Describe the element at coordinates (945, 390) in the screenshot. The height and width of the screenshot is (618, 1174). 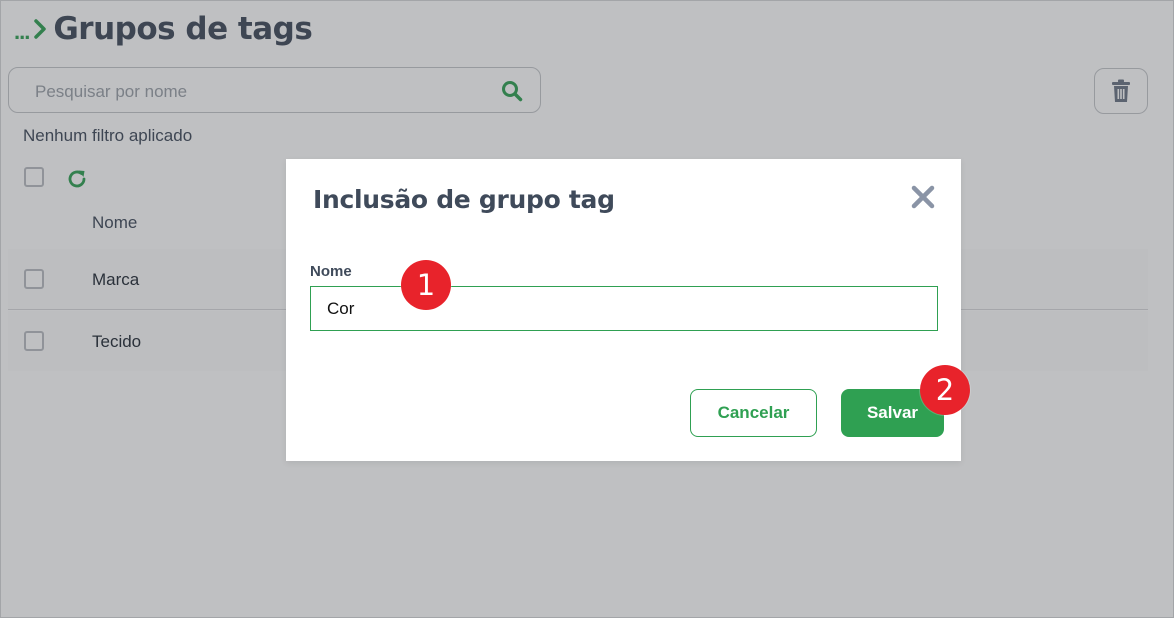
I see `step-badge-2: 2` at that location.